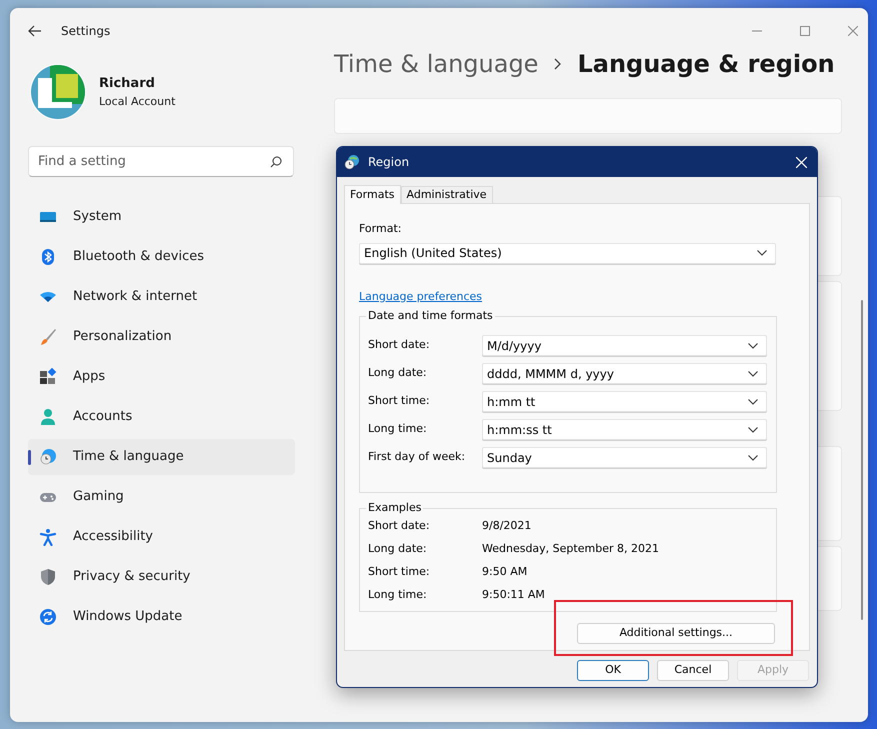 This screenshot has width=877, height=729. Describe the element at coordinates (48, 257) in the screenshot. I see `bluetooth-icon` at that location.